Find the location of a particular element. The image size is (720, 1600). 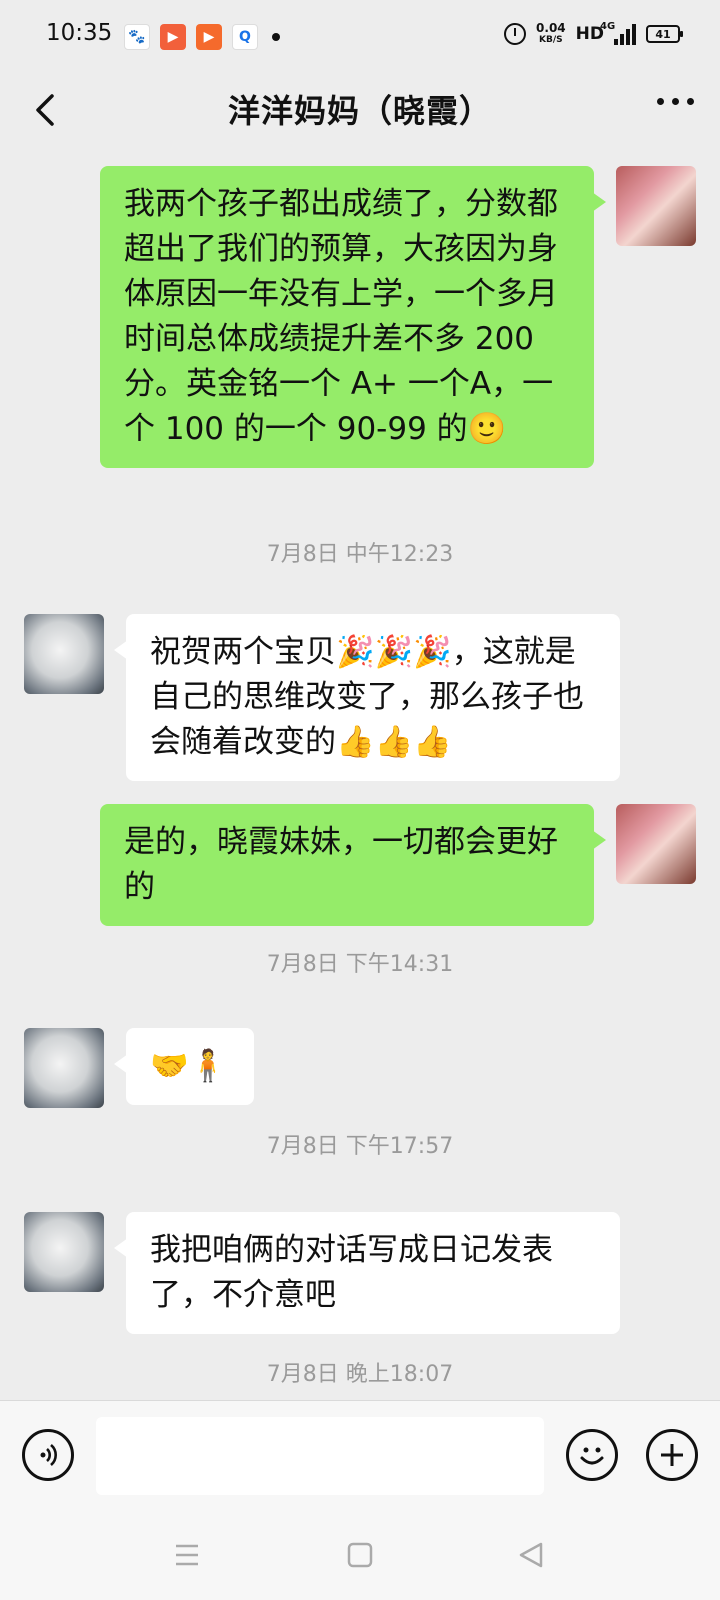

voice-icon is located at coordinates (48, 1455).